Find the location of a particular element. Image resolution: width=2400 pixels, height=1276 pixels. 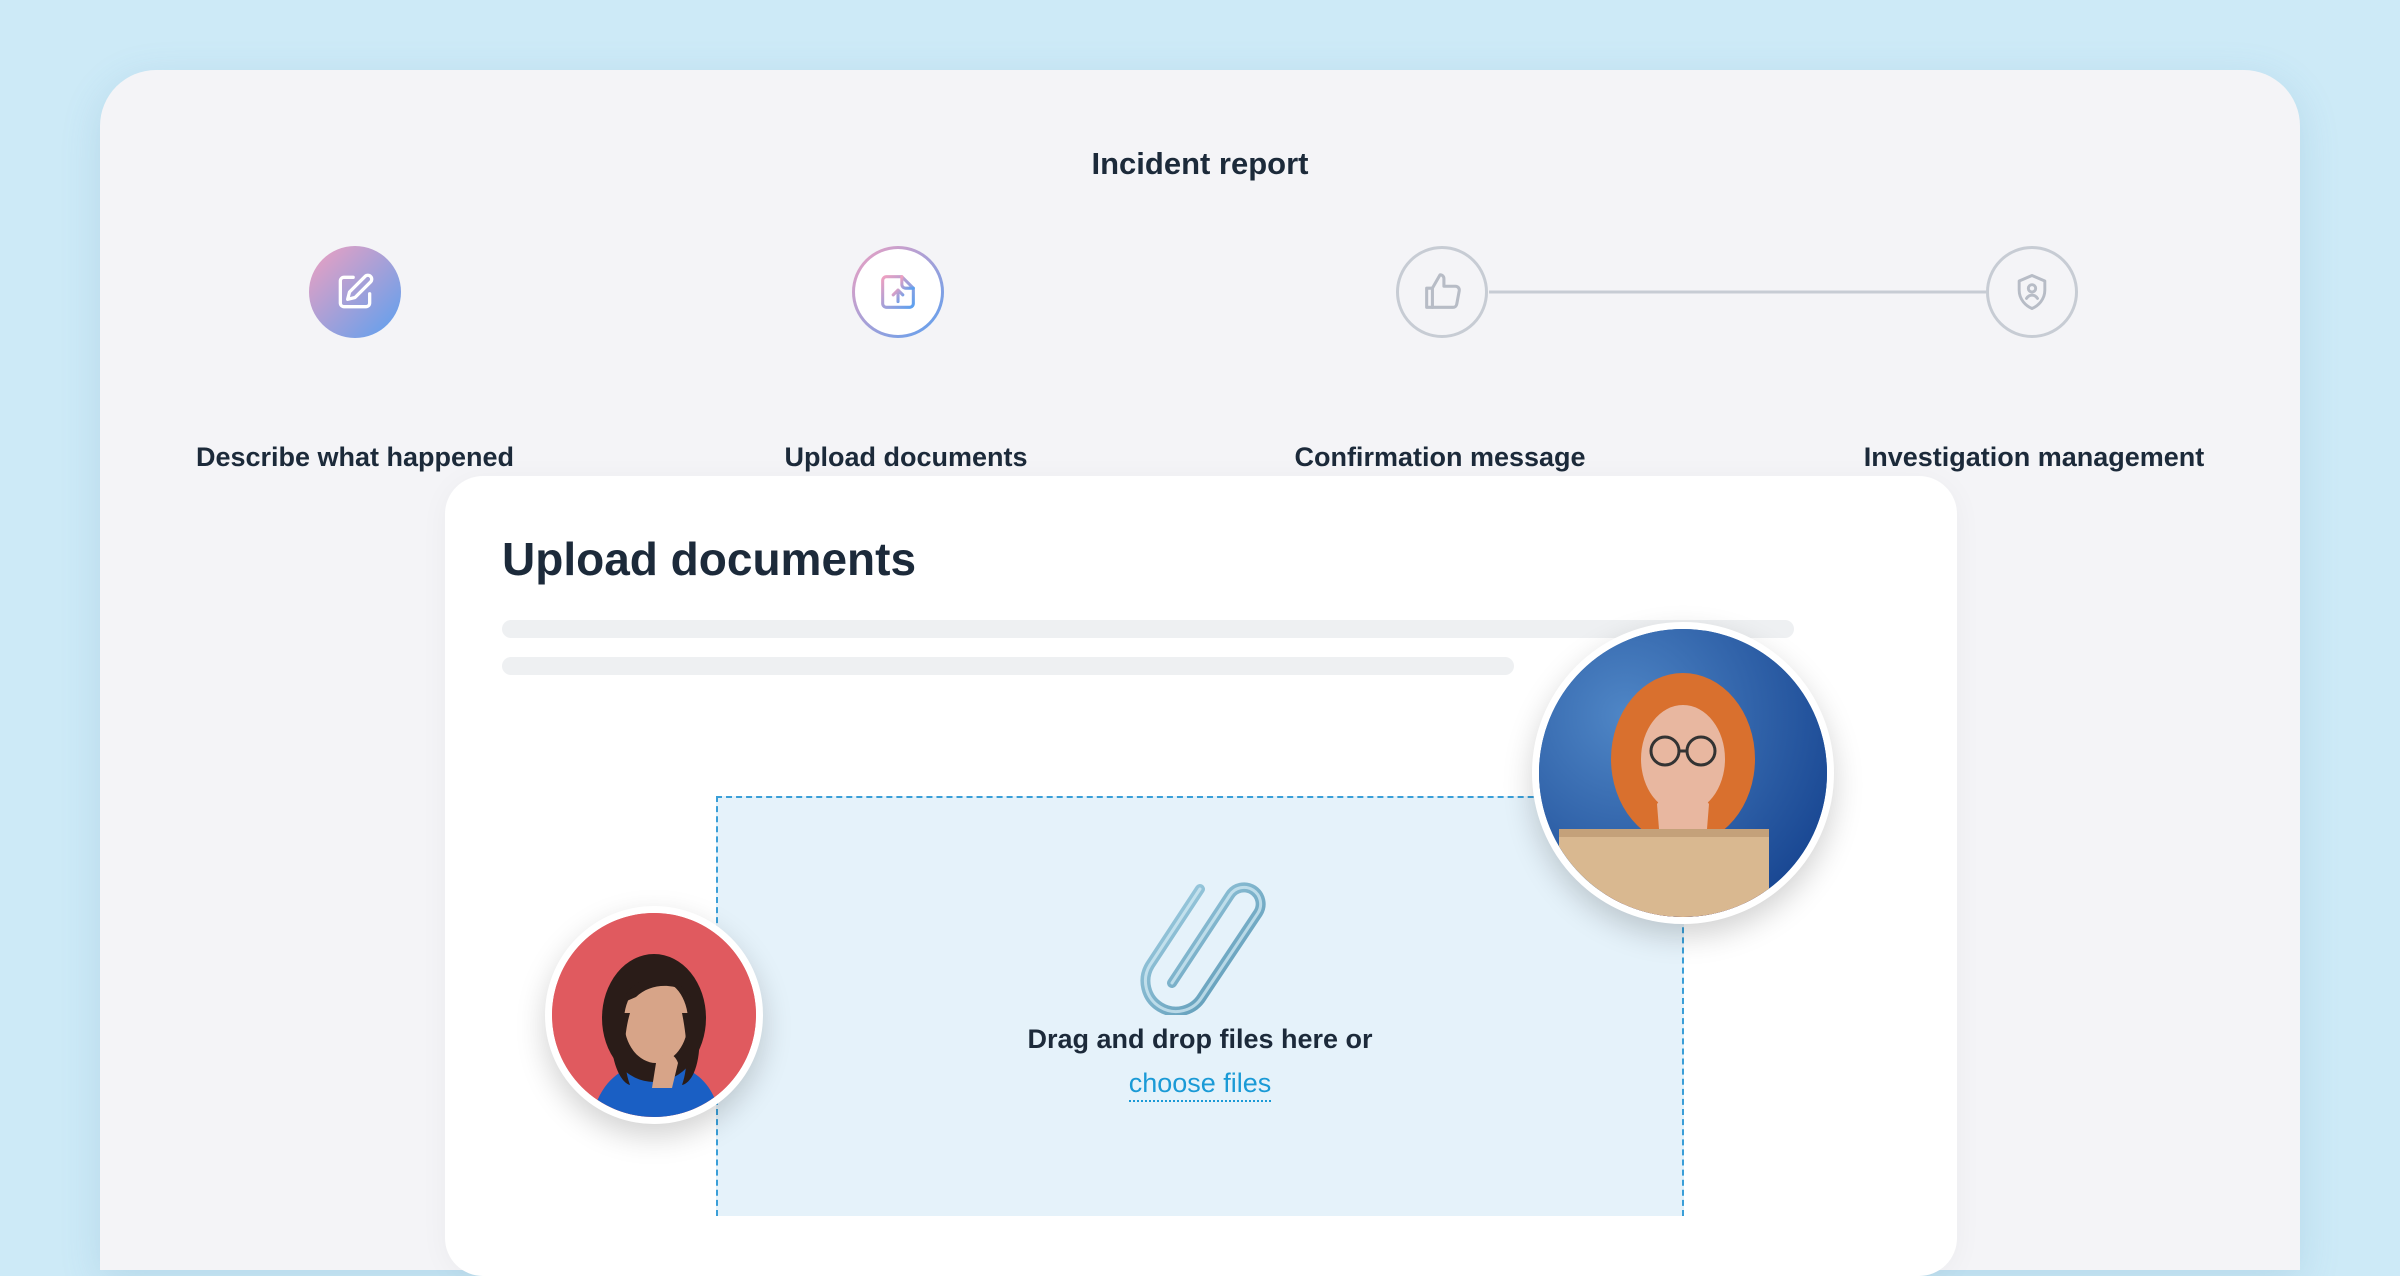

card-title: Upload documents is located at coordinates (709, 559).